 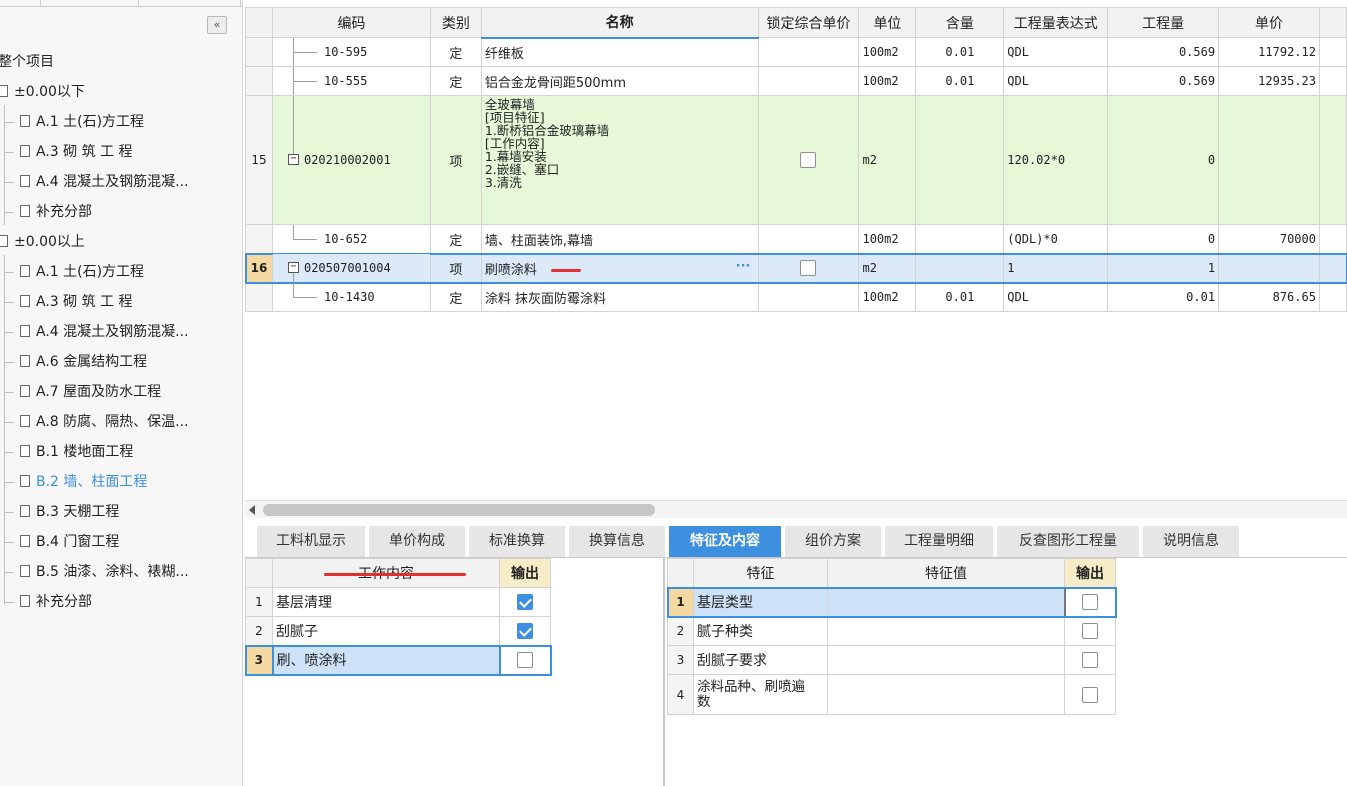 What do you see at coordinates (619, 268) in the screenshot?
I see `name-cell: 刷喷涂料 ···` at bounding box center [619, 268].